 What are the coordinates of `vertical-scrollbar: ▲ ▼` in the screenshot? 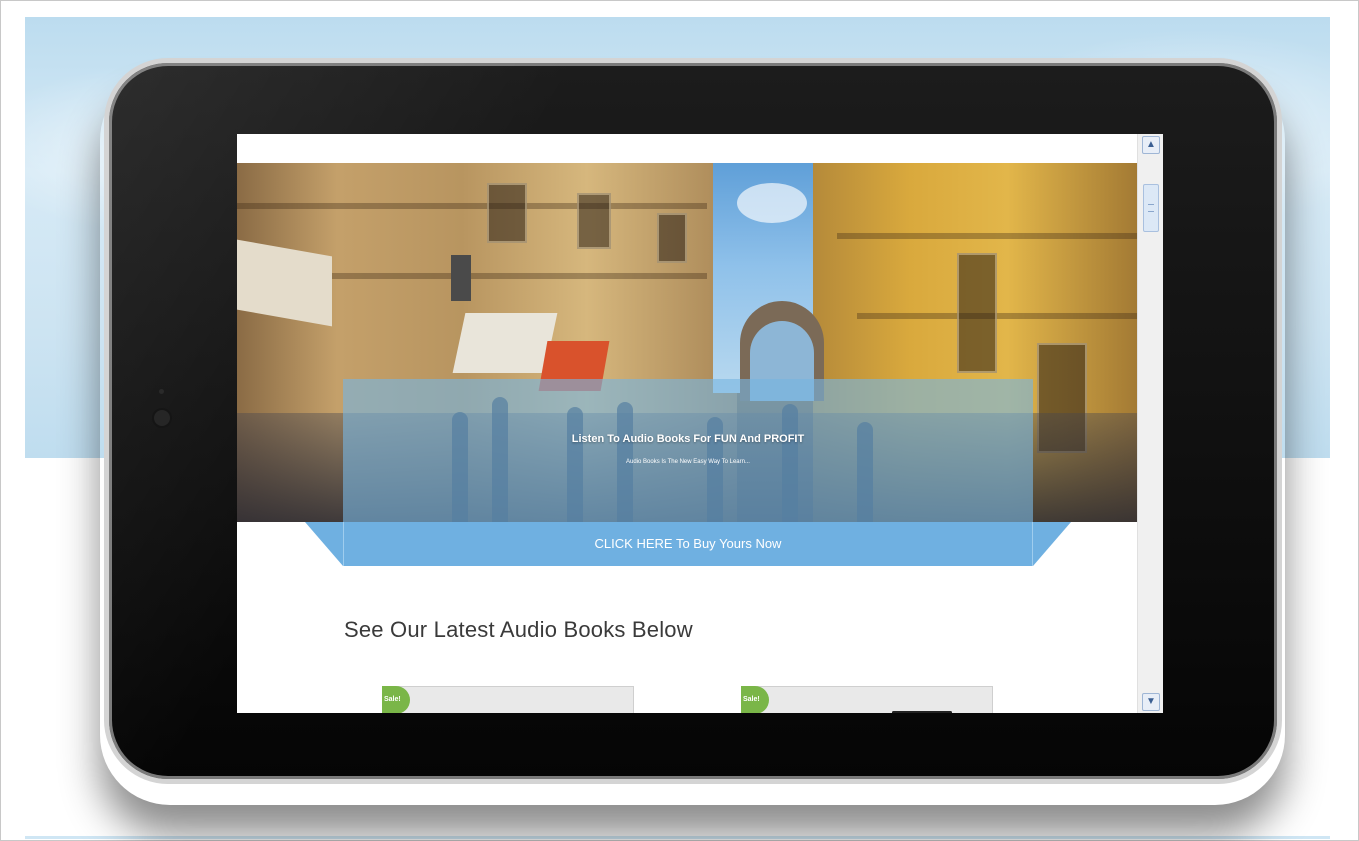 It's located at (1150, 423).